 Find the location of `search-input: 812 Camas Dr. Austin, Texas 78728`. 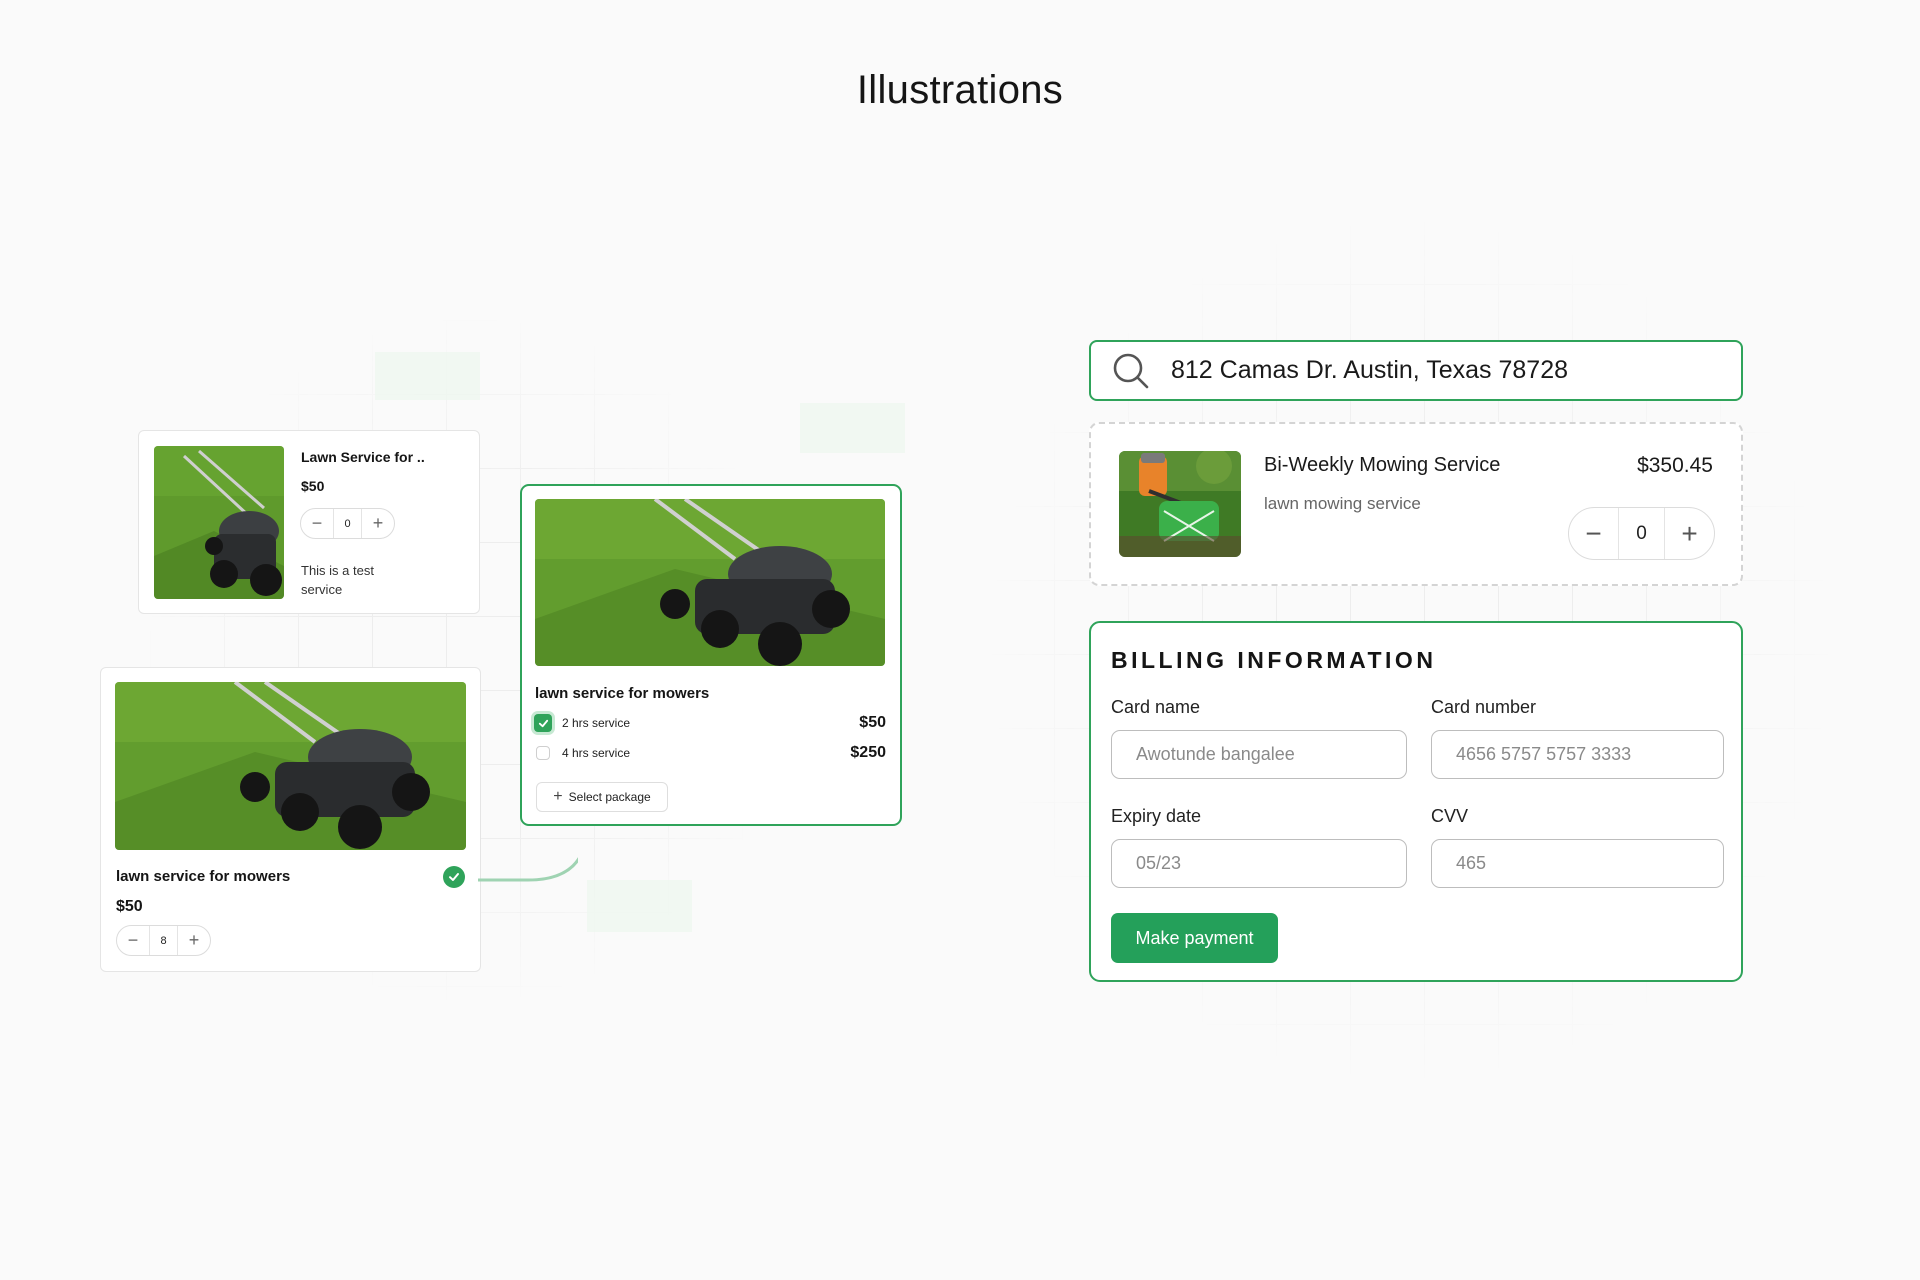

search-input: 812 Camas Dr. Austin, Texas 78728 is located at coordinates (1369, 370).